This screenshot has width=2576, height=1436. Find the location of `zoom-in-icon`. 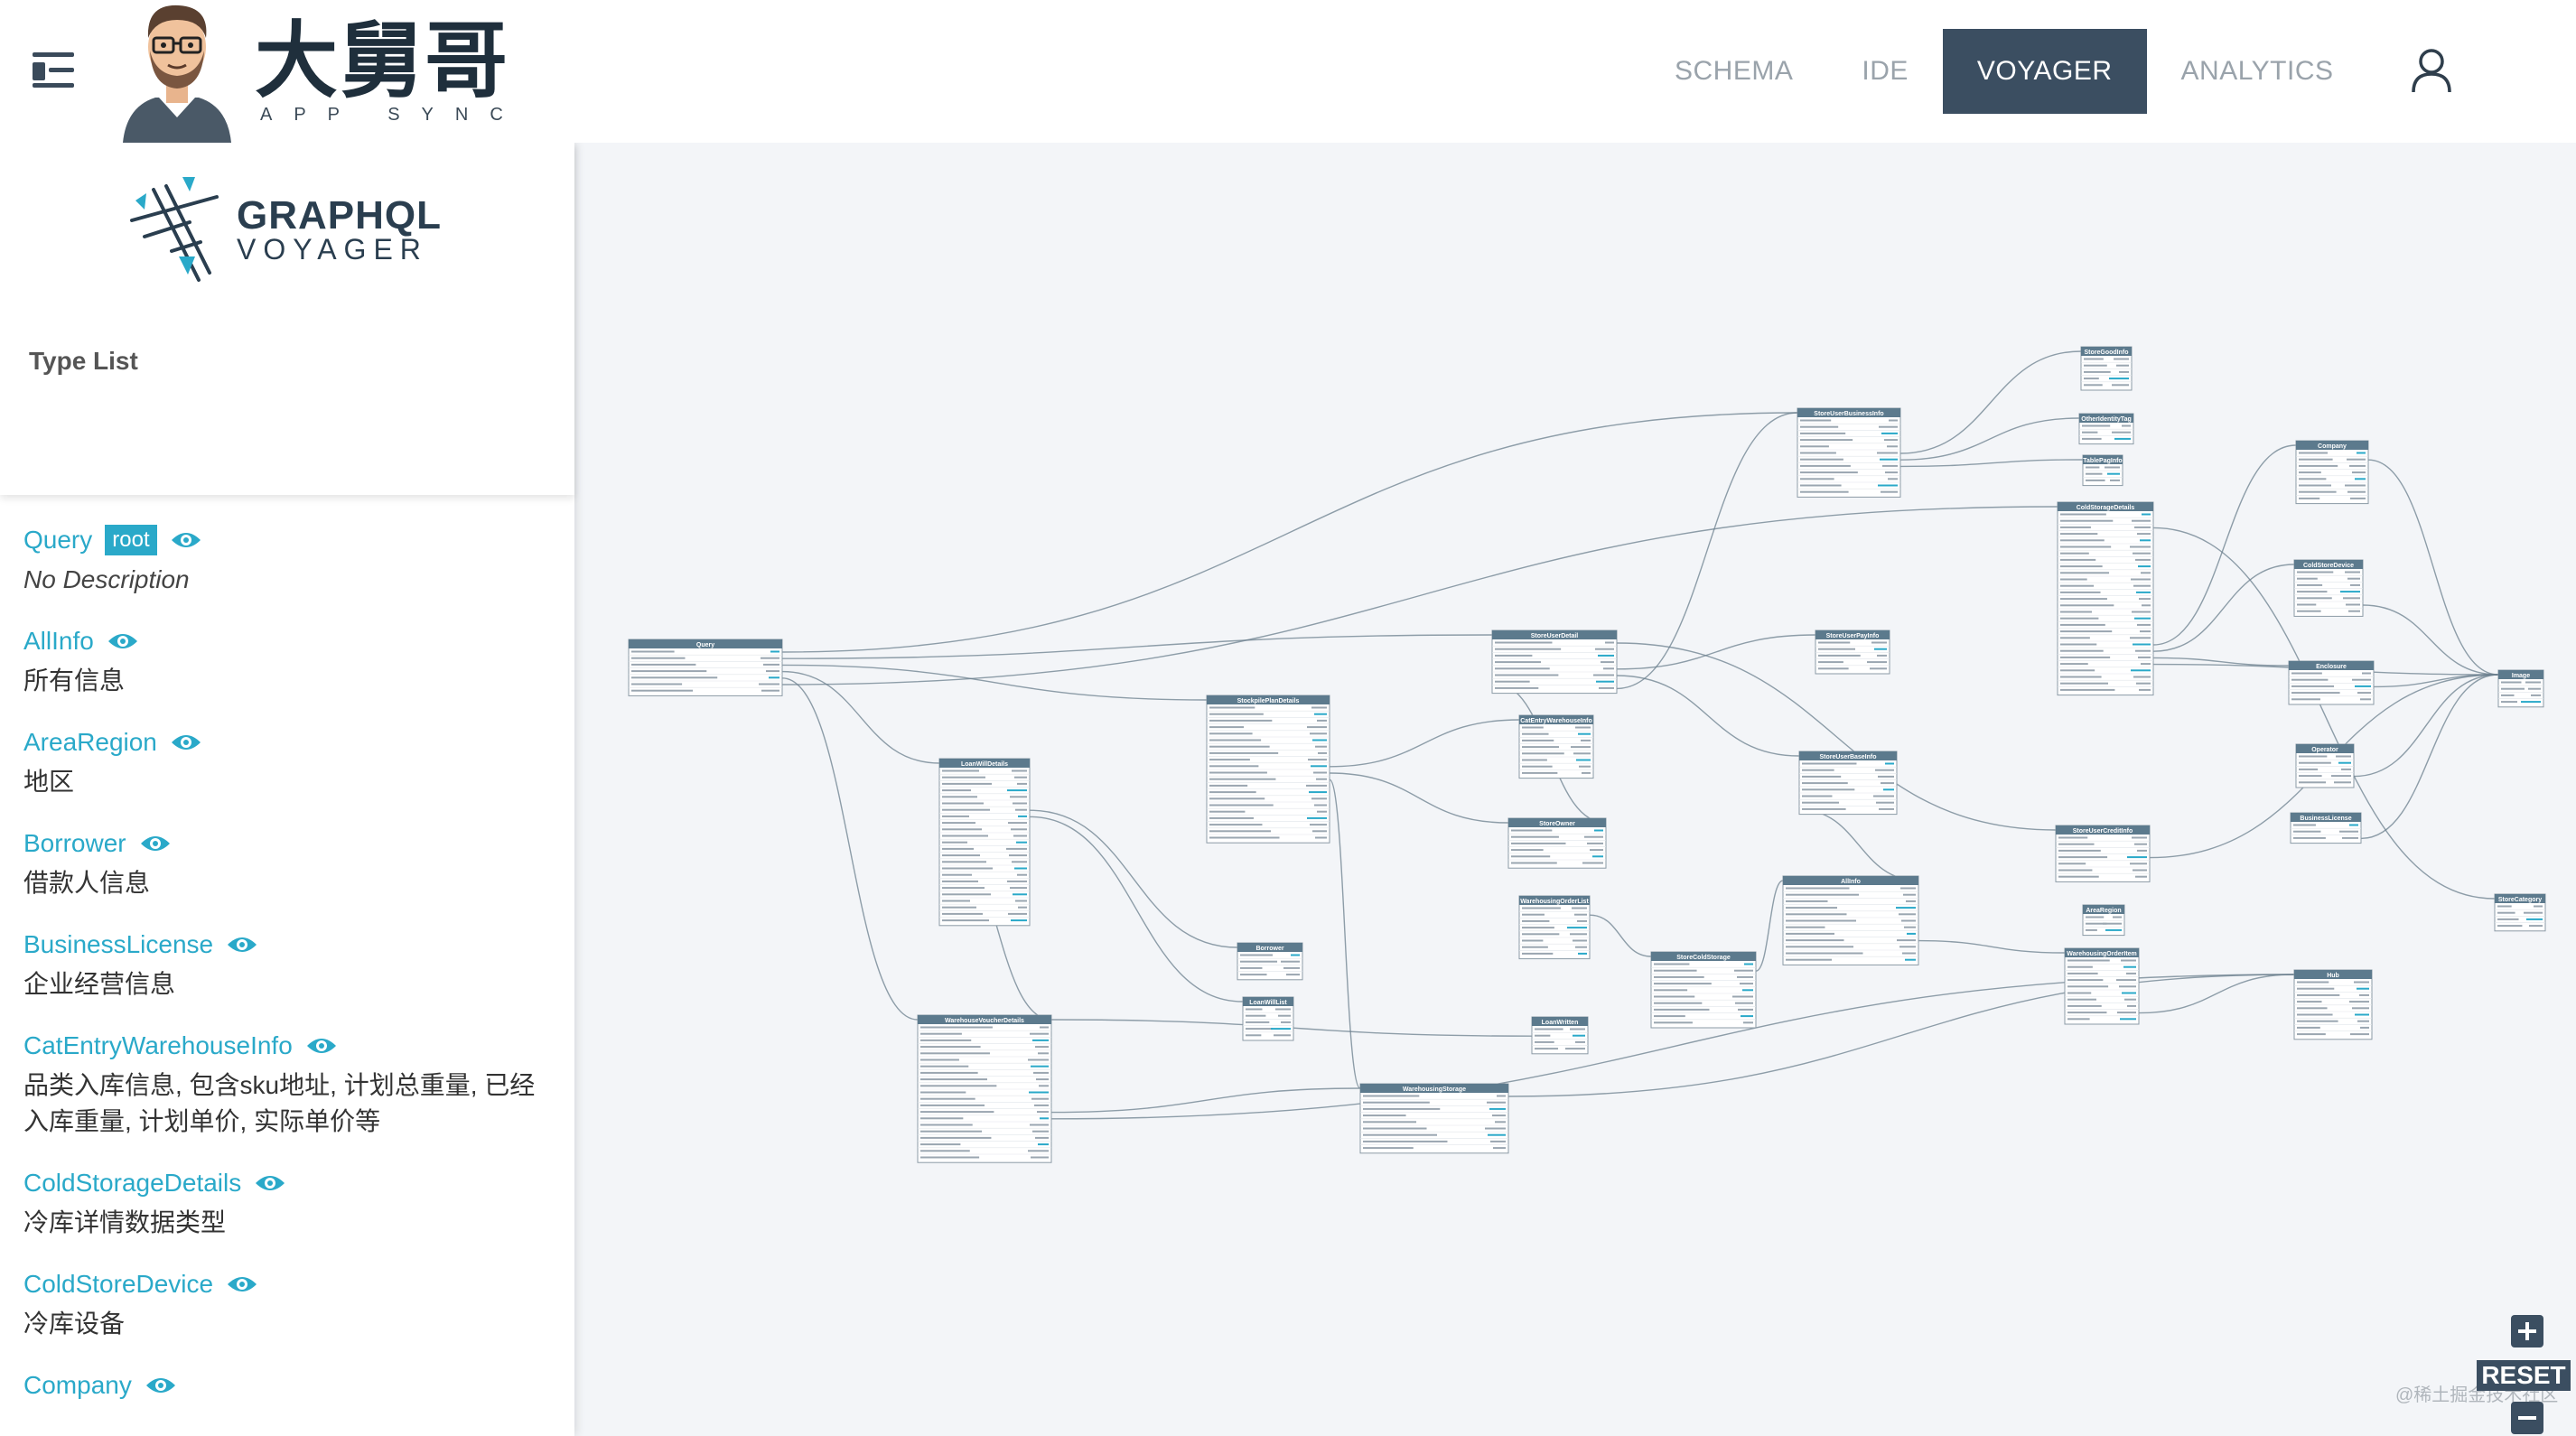

zoom-in-icon is located at coordinates (2527, 1331).